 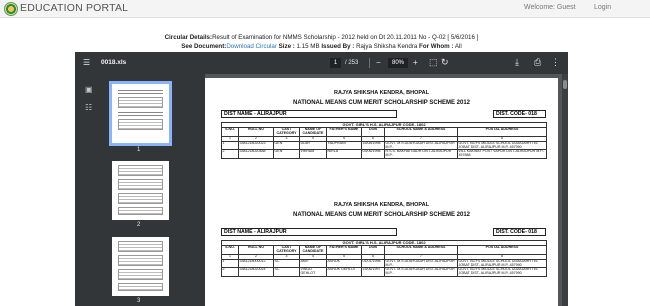 What do you see at coordinates (344, 272) in the screenshot?
I see `cell-father: ASHOK GEHLOT` at bounding box center [344, 272].